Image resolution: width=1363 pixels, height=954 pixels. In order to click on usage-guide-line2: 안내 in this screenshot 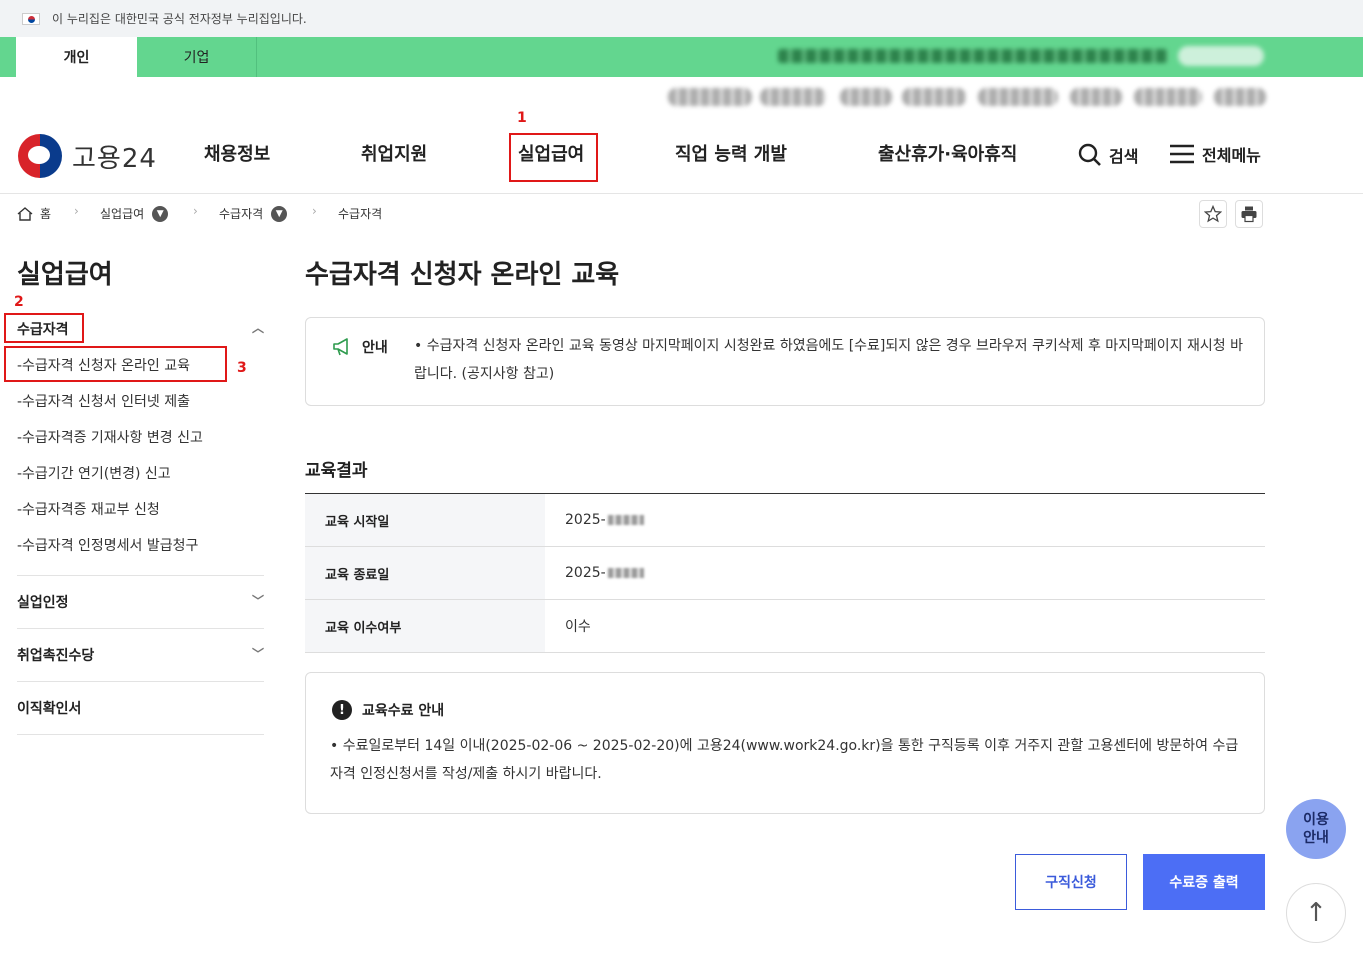, I will do `click(1316, 838)`.